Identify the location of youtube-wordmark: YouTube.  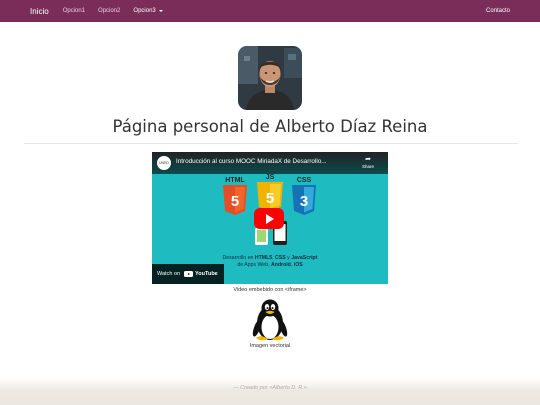
(206, 274).